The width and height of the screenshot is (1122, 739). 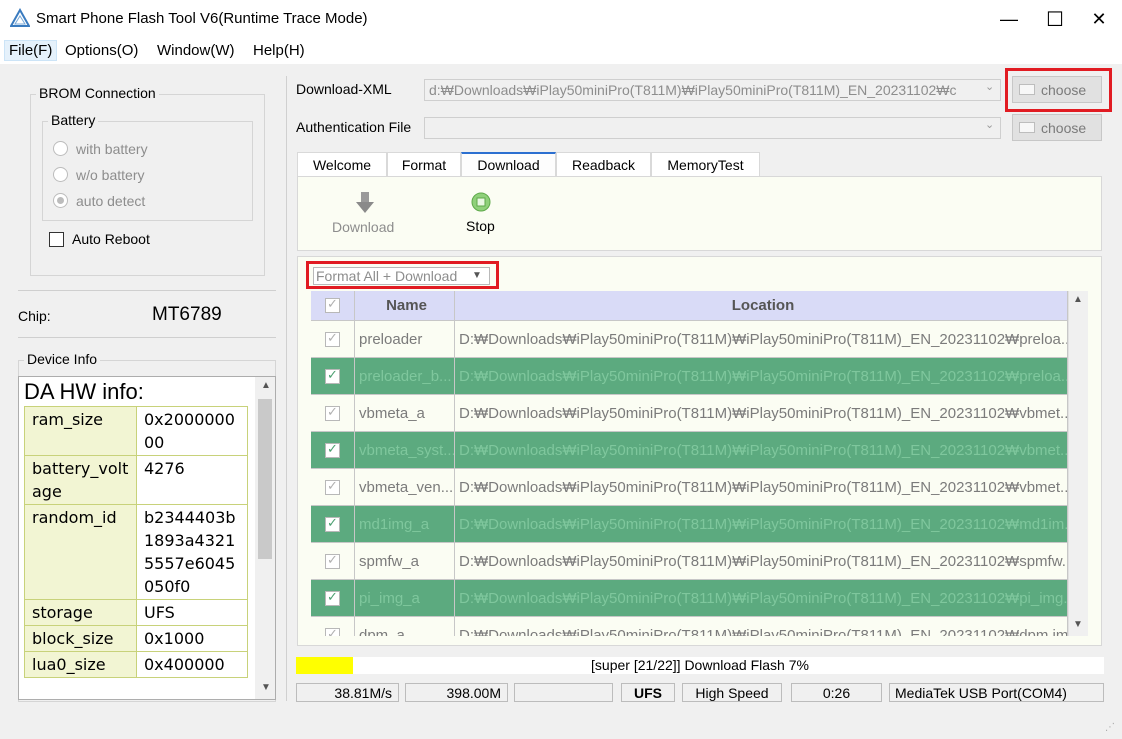 What do you see at coordinates (1009, 19) in the screenshot?
I see `minimize-button: —` at bounding box center [1009, 19].